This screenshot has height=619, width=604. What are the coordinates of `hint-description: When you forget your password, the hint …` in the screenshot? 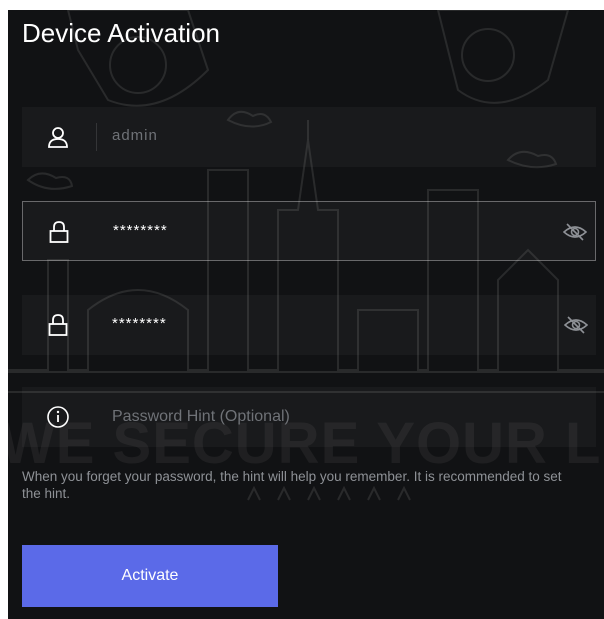 It's located at (292, 485).